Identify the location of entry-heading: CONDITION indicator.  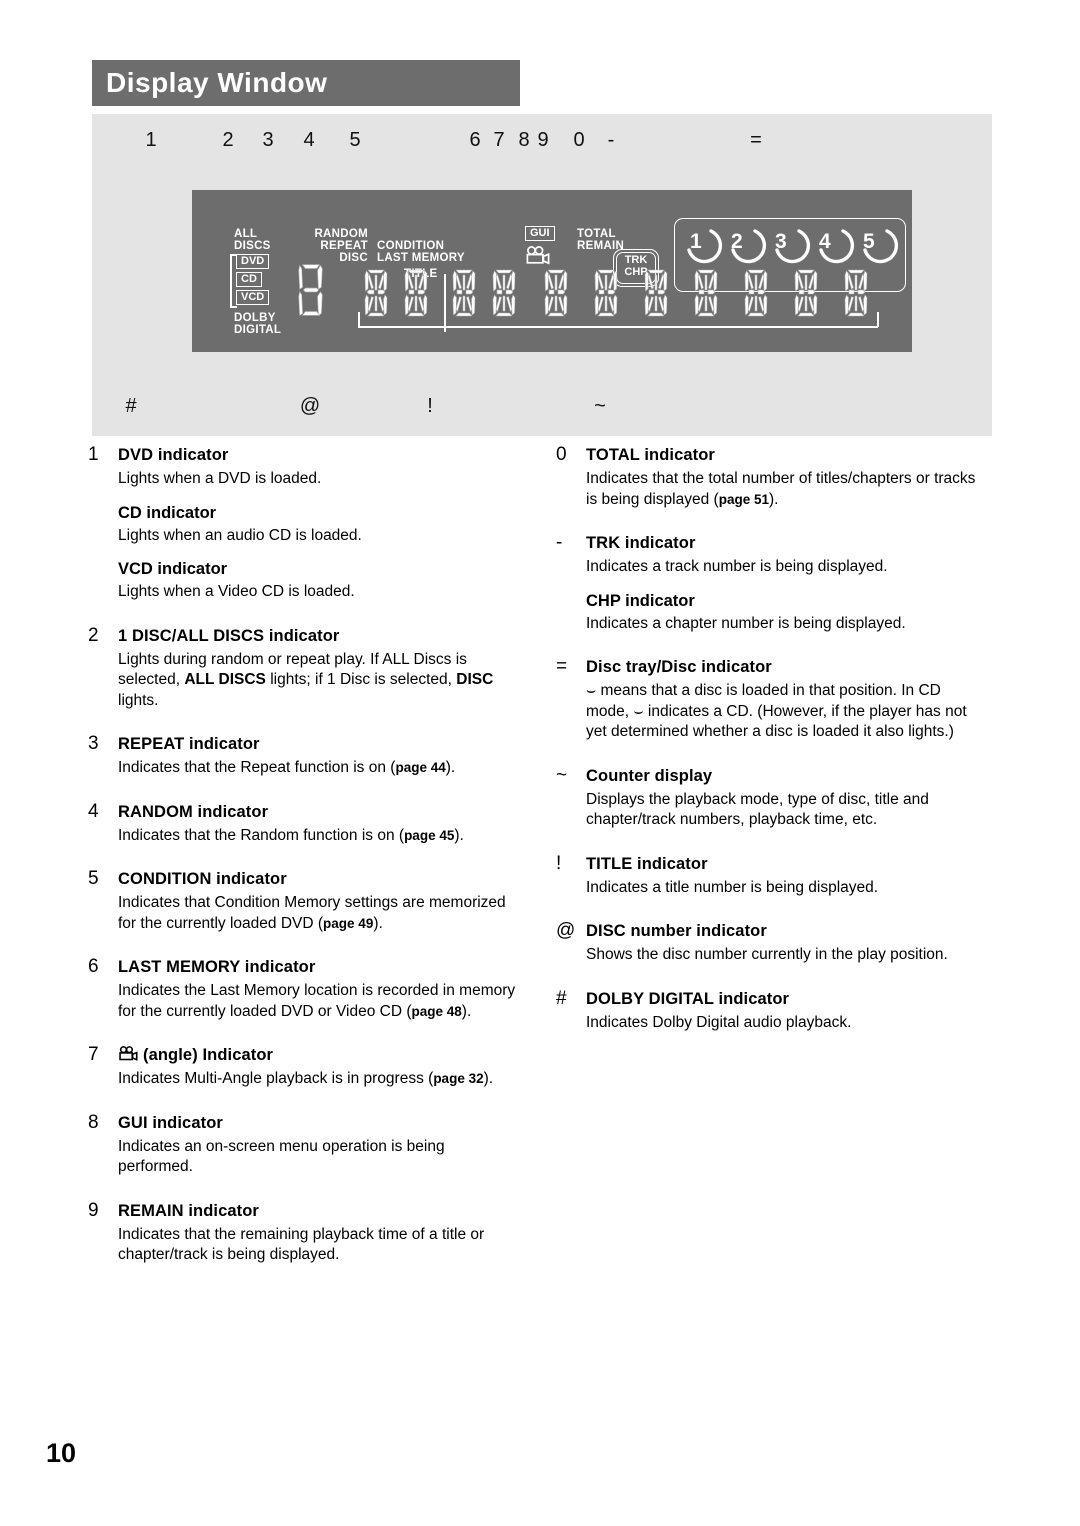
(202, 879).